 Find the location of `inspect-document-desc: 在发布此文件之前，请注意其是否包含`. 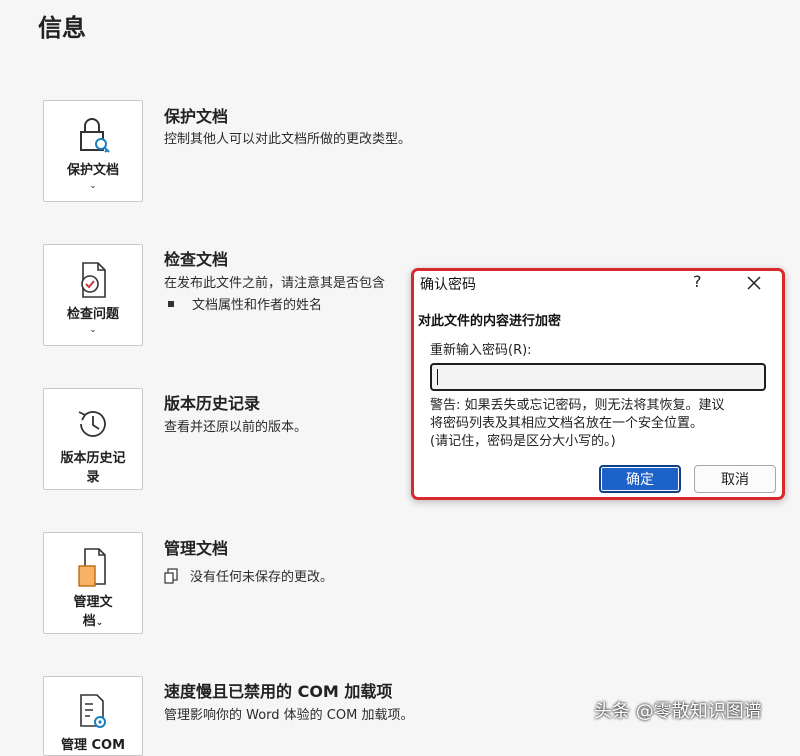

inspect-document-desc: 在发布此文件之前，请注意其是否包含 is located at coordinates (275, 283).